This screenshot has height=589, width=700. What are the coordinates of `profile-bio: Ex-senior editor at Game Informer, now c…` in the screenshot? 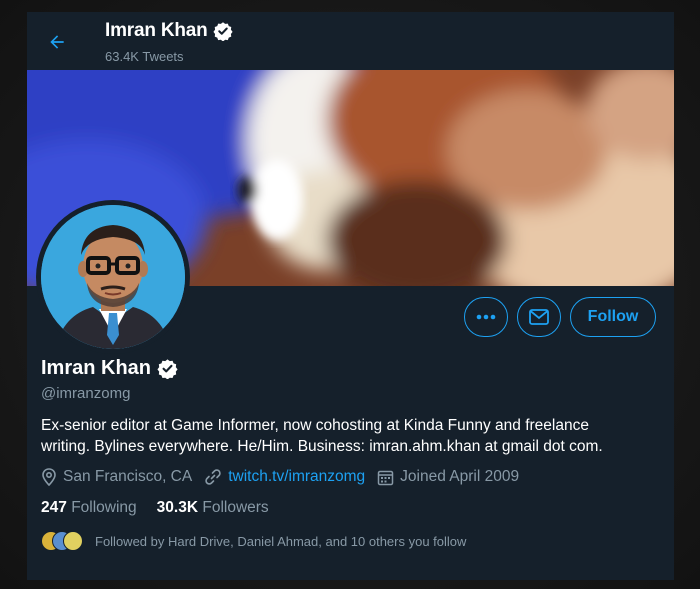 It's located at (346, 436).